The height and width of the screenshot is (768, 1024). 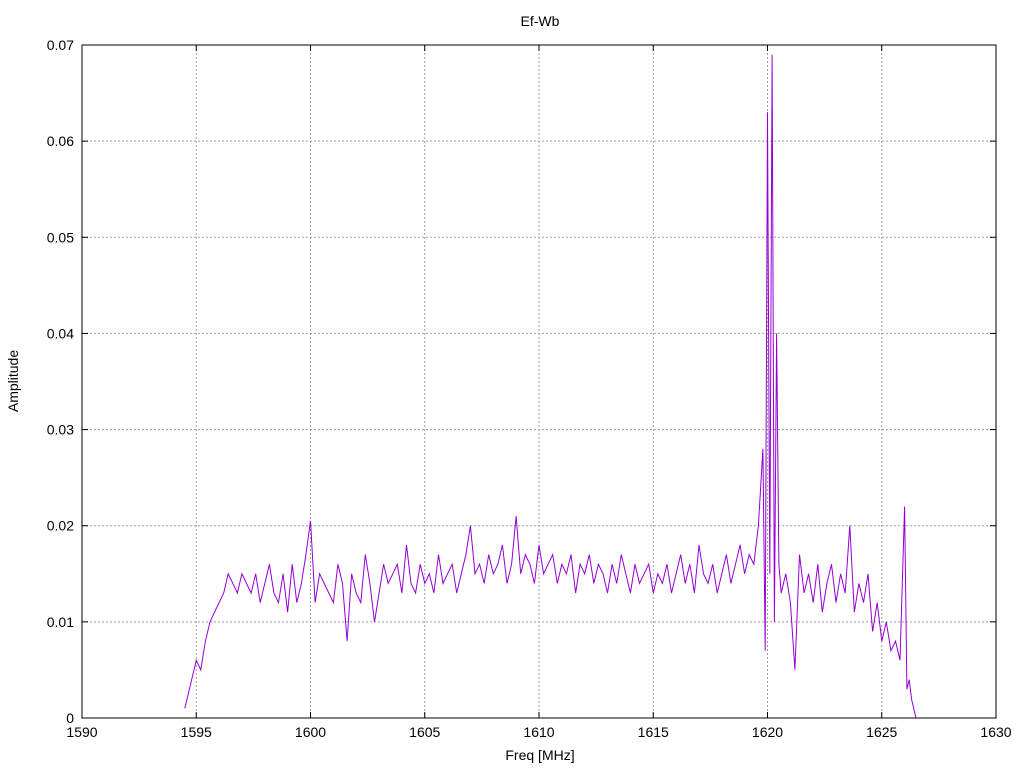 I want to click on y-tick-label: 0.03, so click(x=60, y=430).